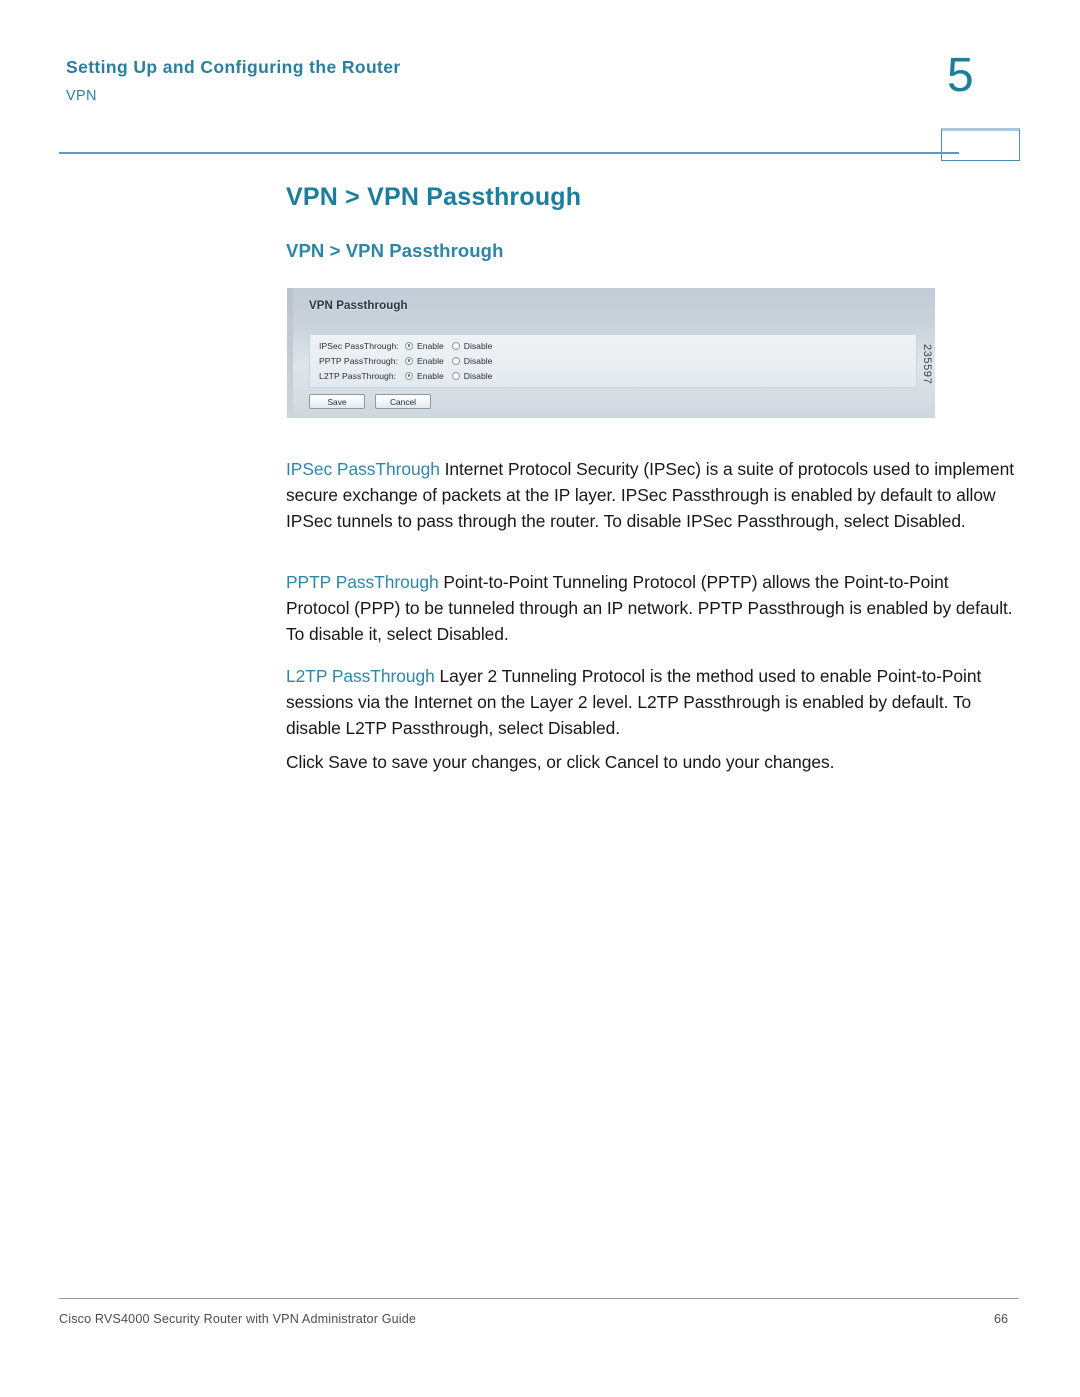 Image resolution: width=1080 pixels, height=1397 pixels. I want to click on pptp-enable-label: Enable, so click(430, 360).